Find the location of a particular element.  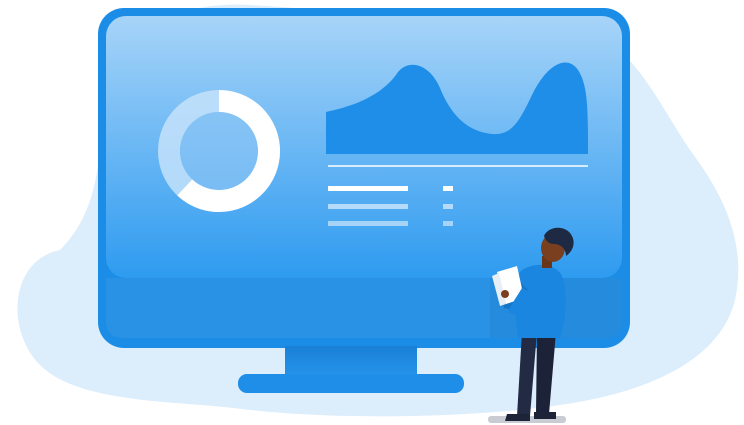

donut-chart is located at coordinates (219, 151).